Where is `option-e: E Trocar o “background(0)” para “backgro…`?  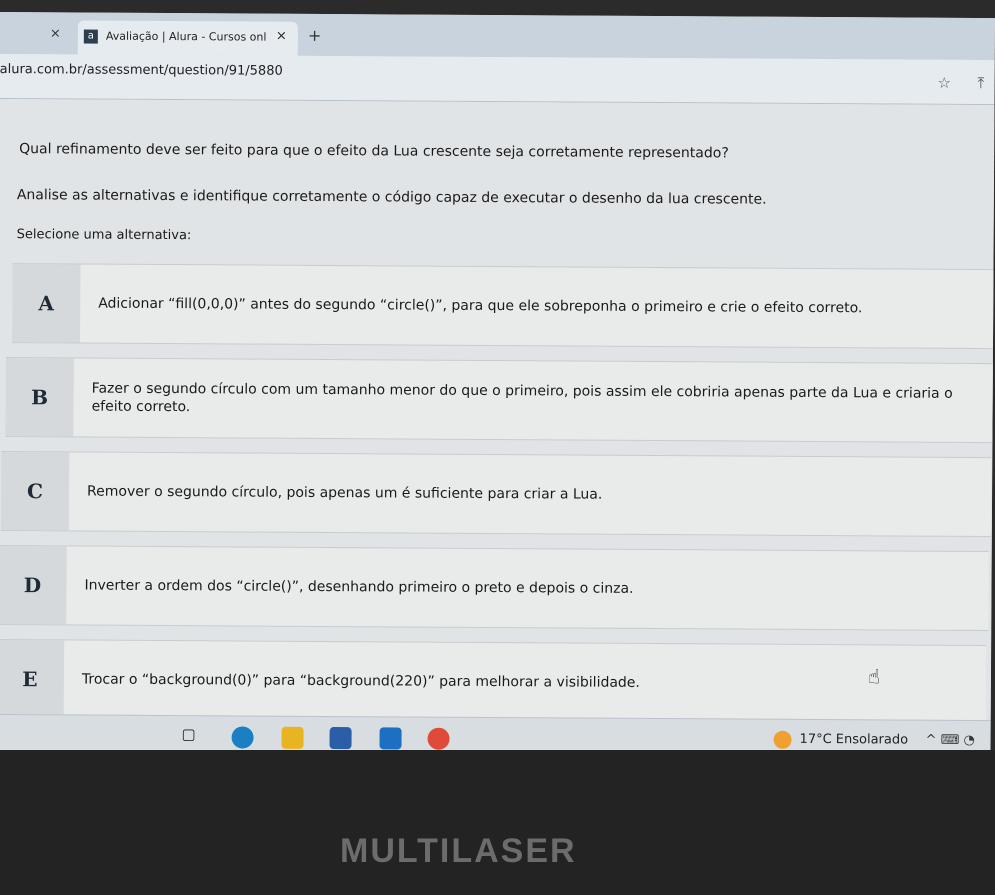 option-e: E Trocar o “background(0)” para “backgro… is located at coordinates (493, 682).